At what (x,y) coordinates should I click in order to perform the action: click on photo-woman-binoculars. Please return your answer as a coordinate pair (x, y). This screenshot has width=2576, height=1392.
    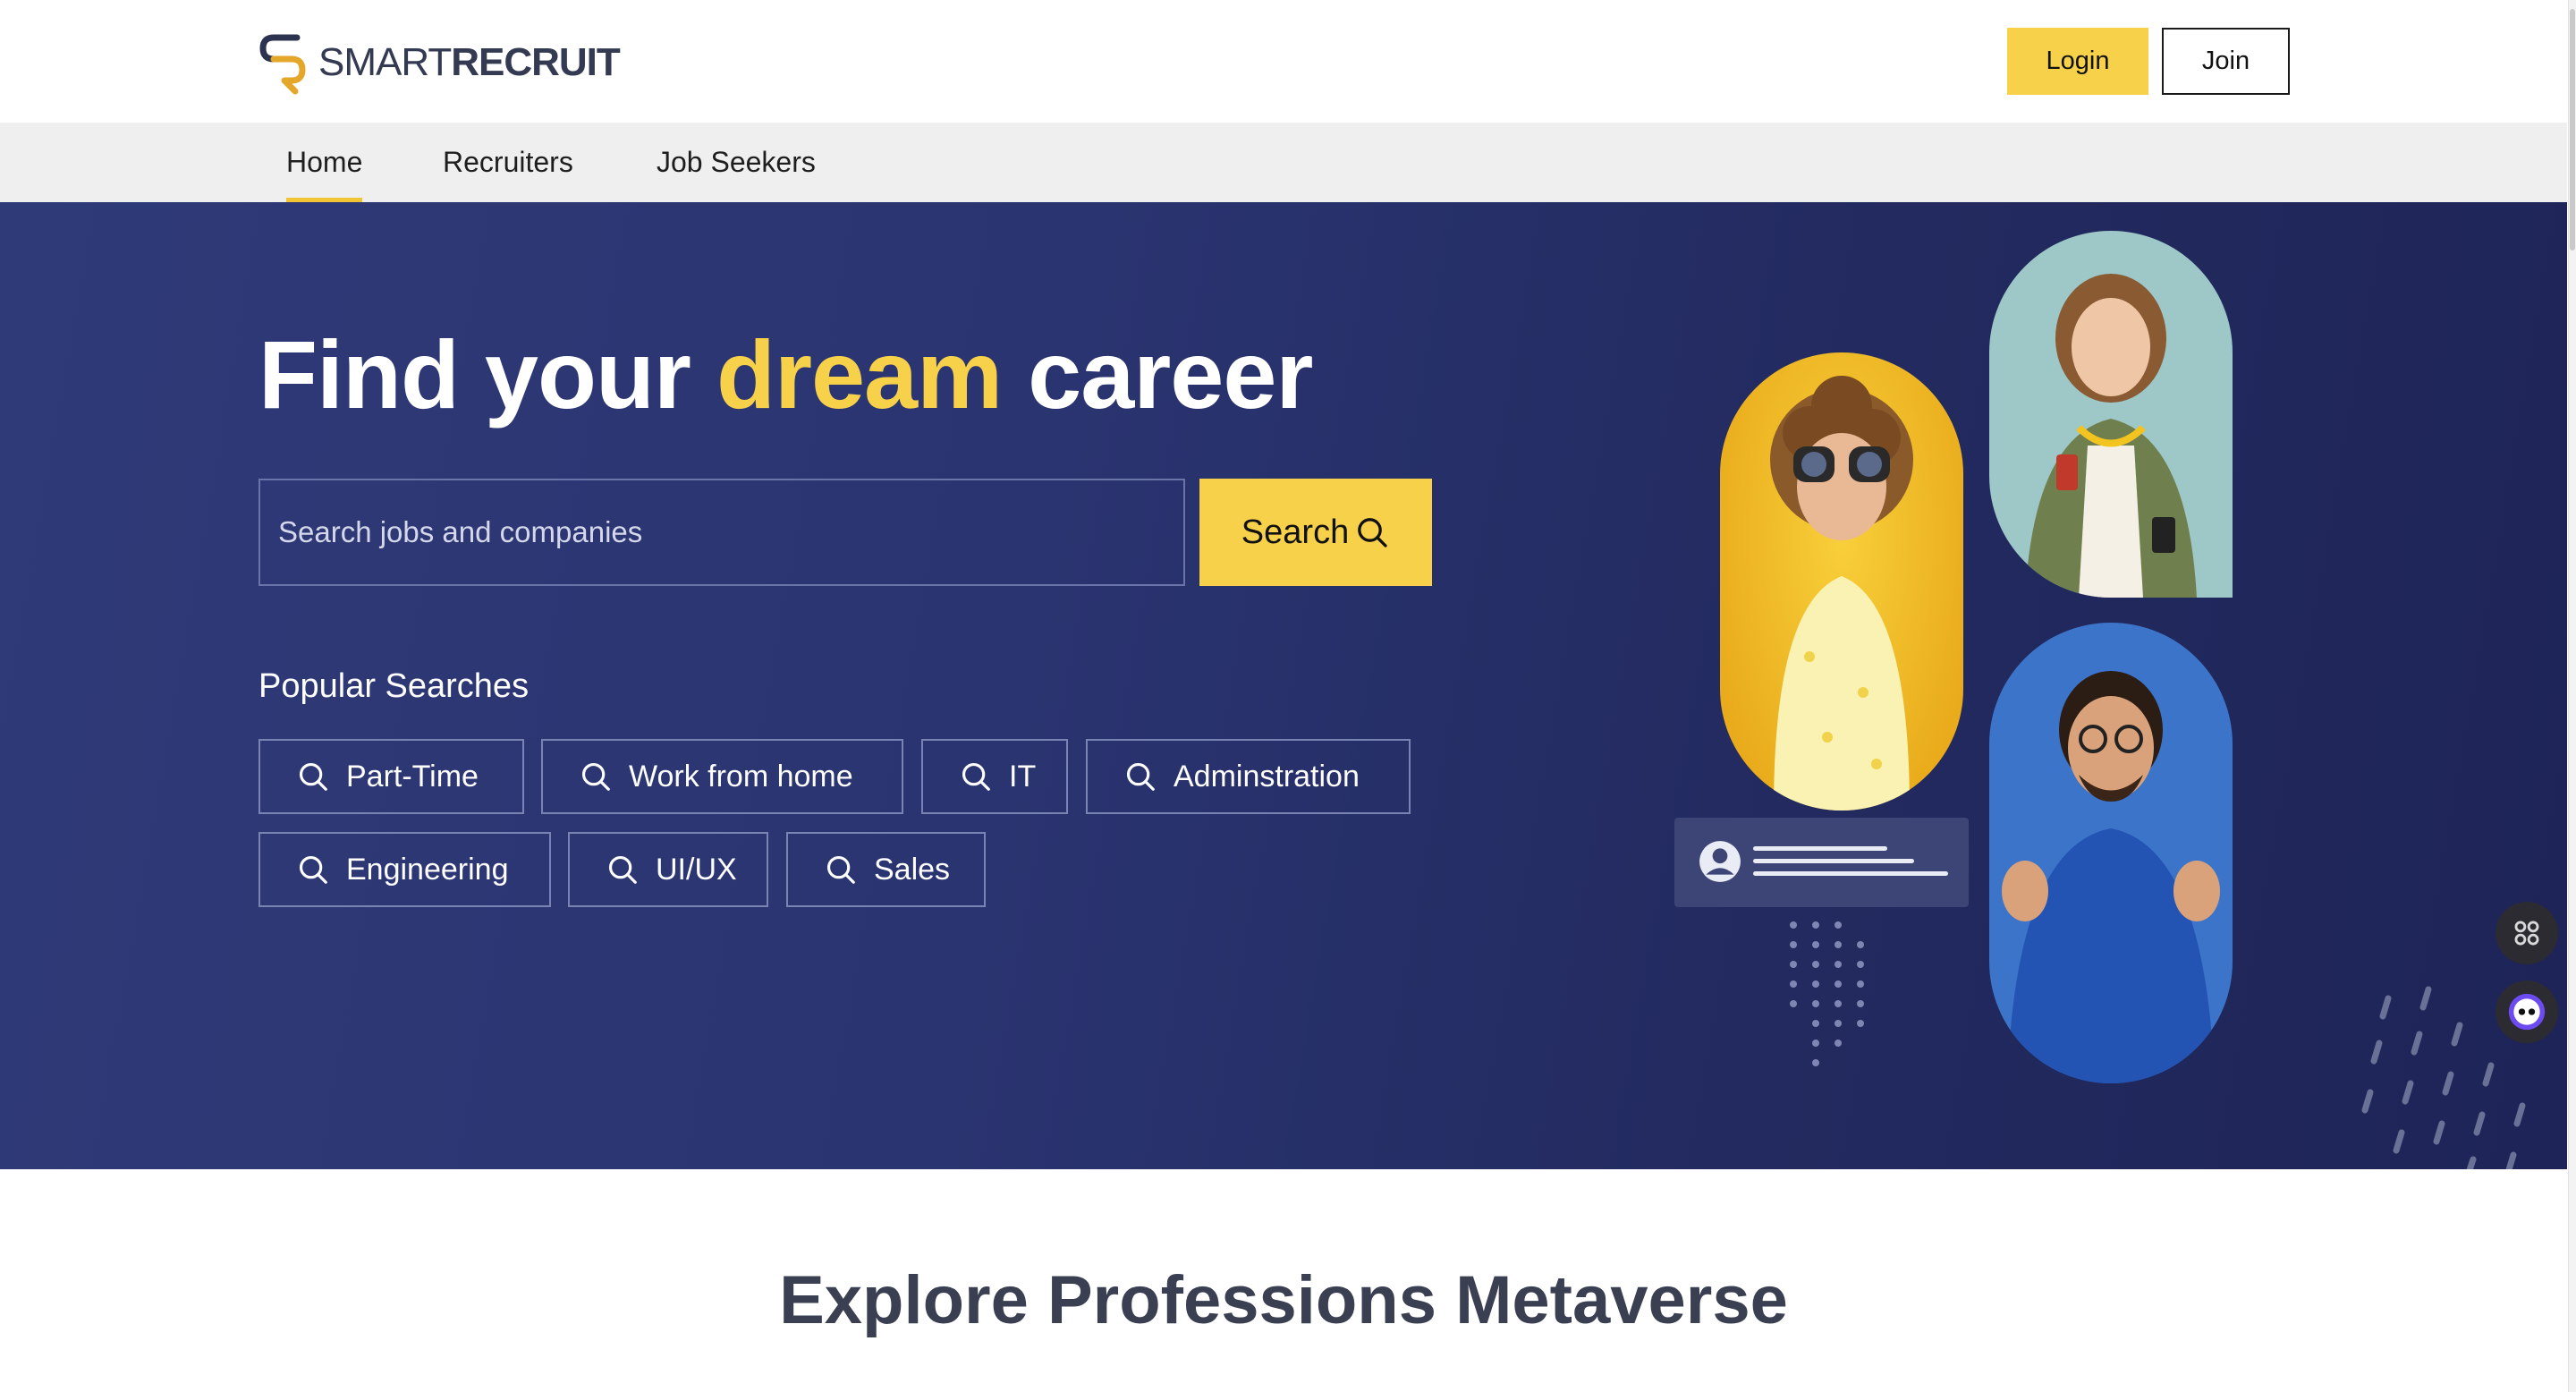
    Looking at the image, I should click on (1841, 581).